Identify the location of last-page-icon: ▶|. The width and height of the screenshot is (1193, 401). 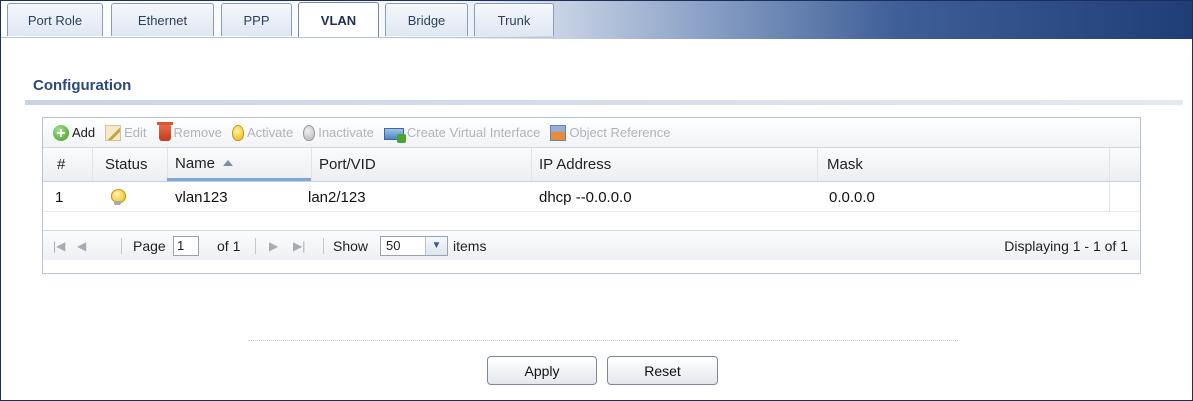
(299, 246).